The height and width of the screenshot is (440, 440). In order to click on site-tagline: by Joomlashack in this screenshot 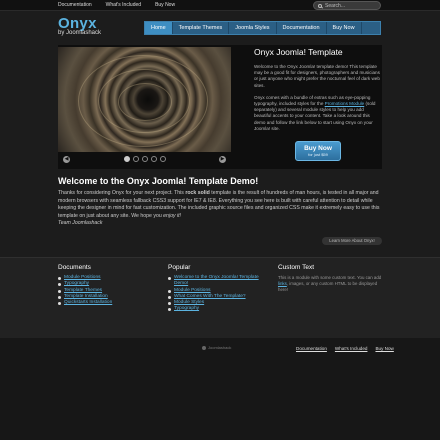, I will do `click(80, 33)`.